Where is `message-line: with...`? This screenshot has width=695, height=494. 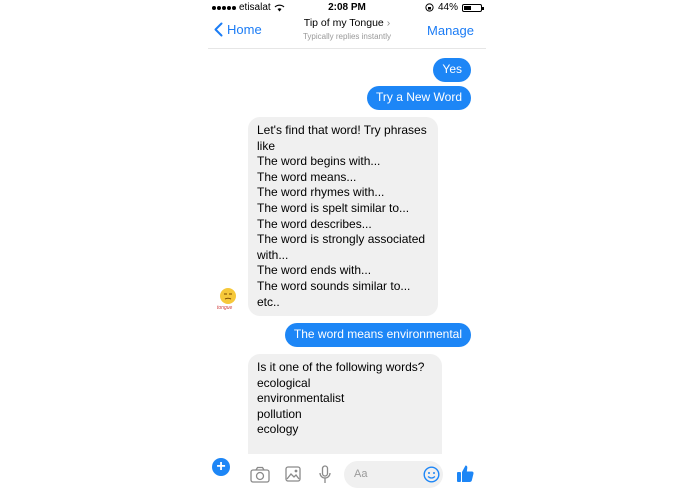 message-line: with... is located at coordinates (273, 254).